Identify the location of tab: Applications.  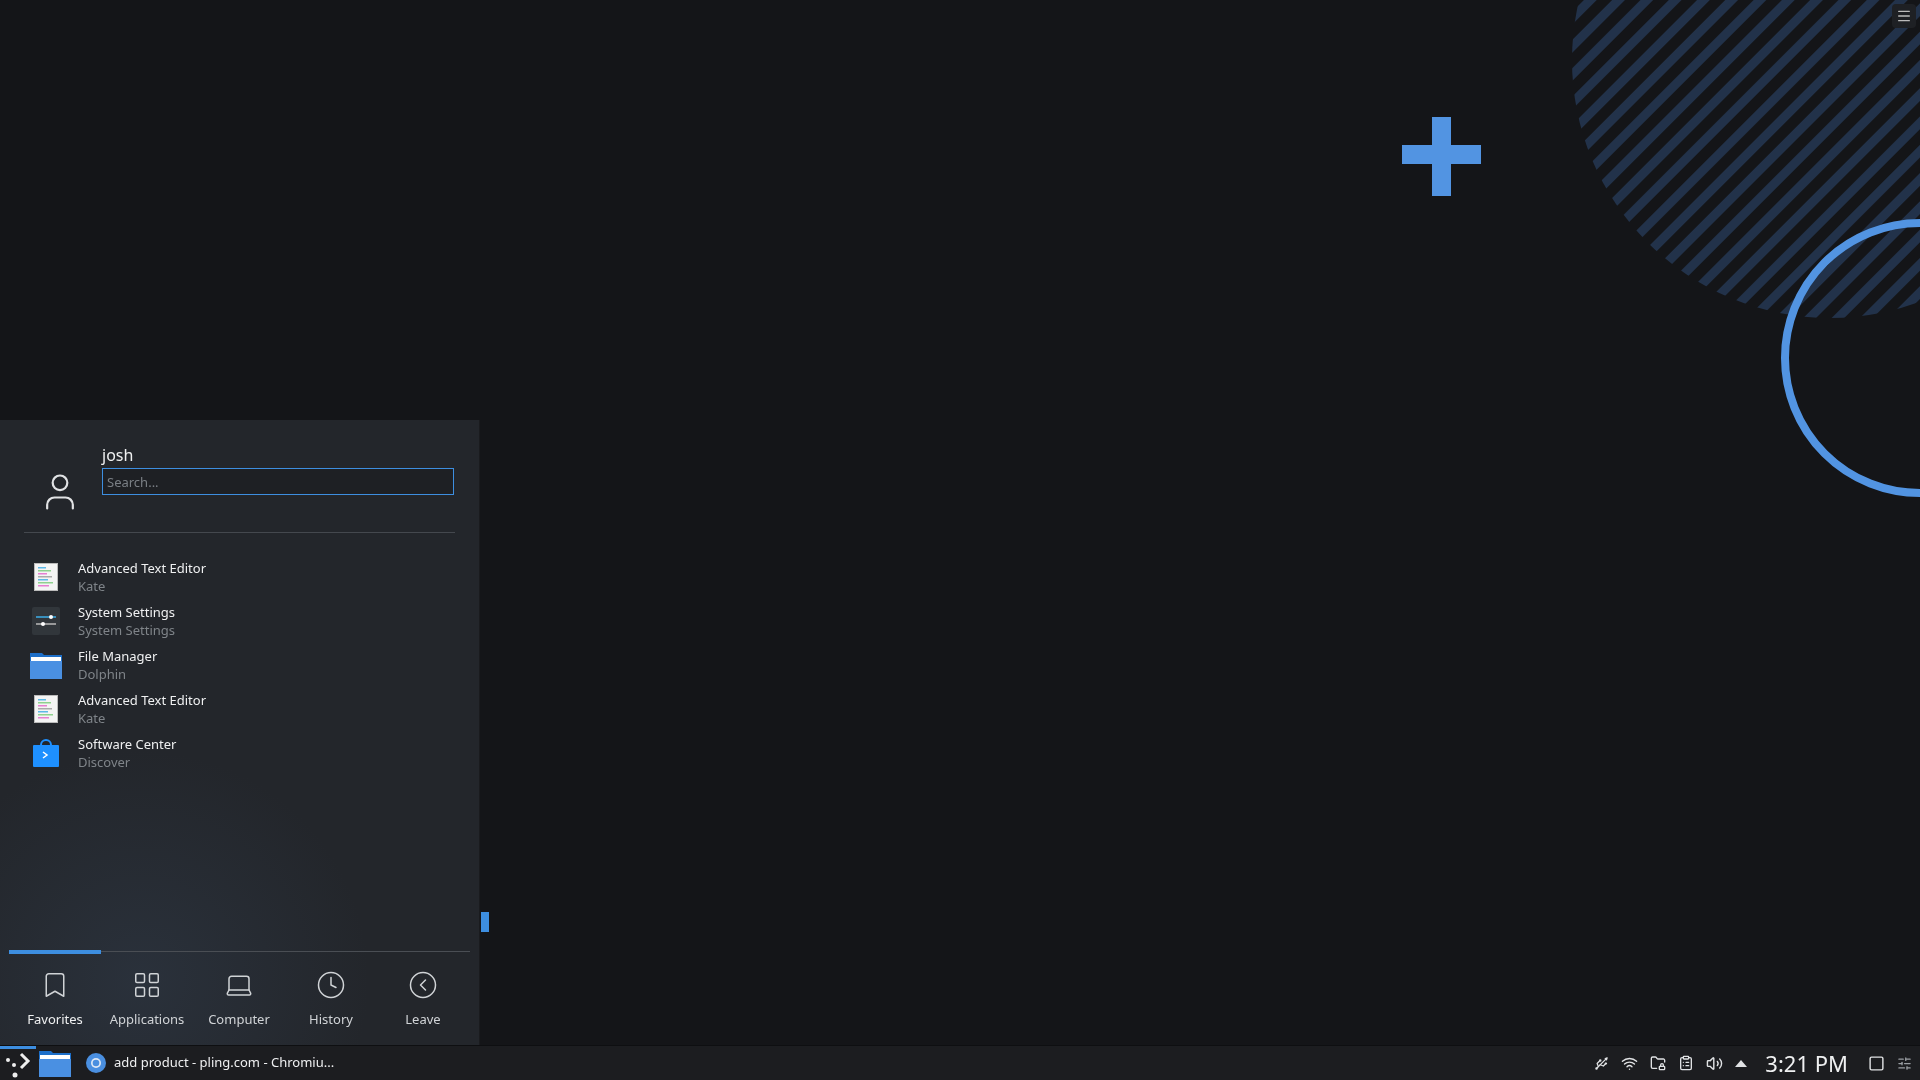
(147, 997).